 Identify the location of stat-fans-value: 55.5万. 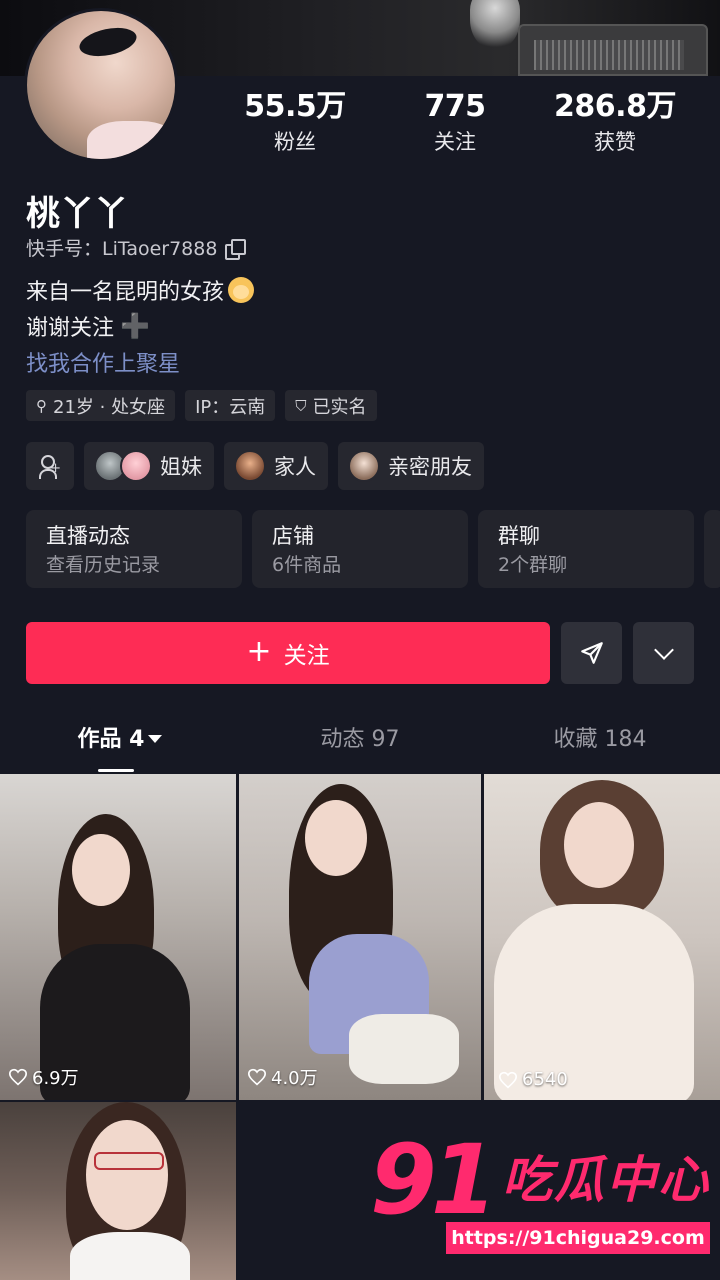
(295, 106).